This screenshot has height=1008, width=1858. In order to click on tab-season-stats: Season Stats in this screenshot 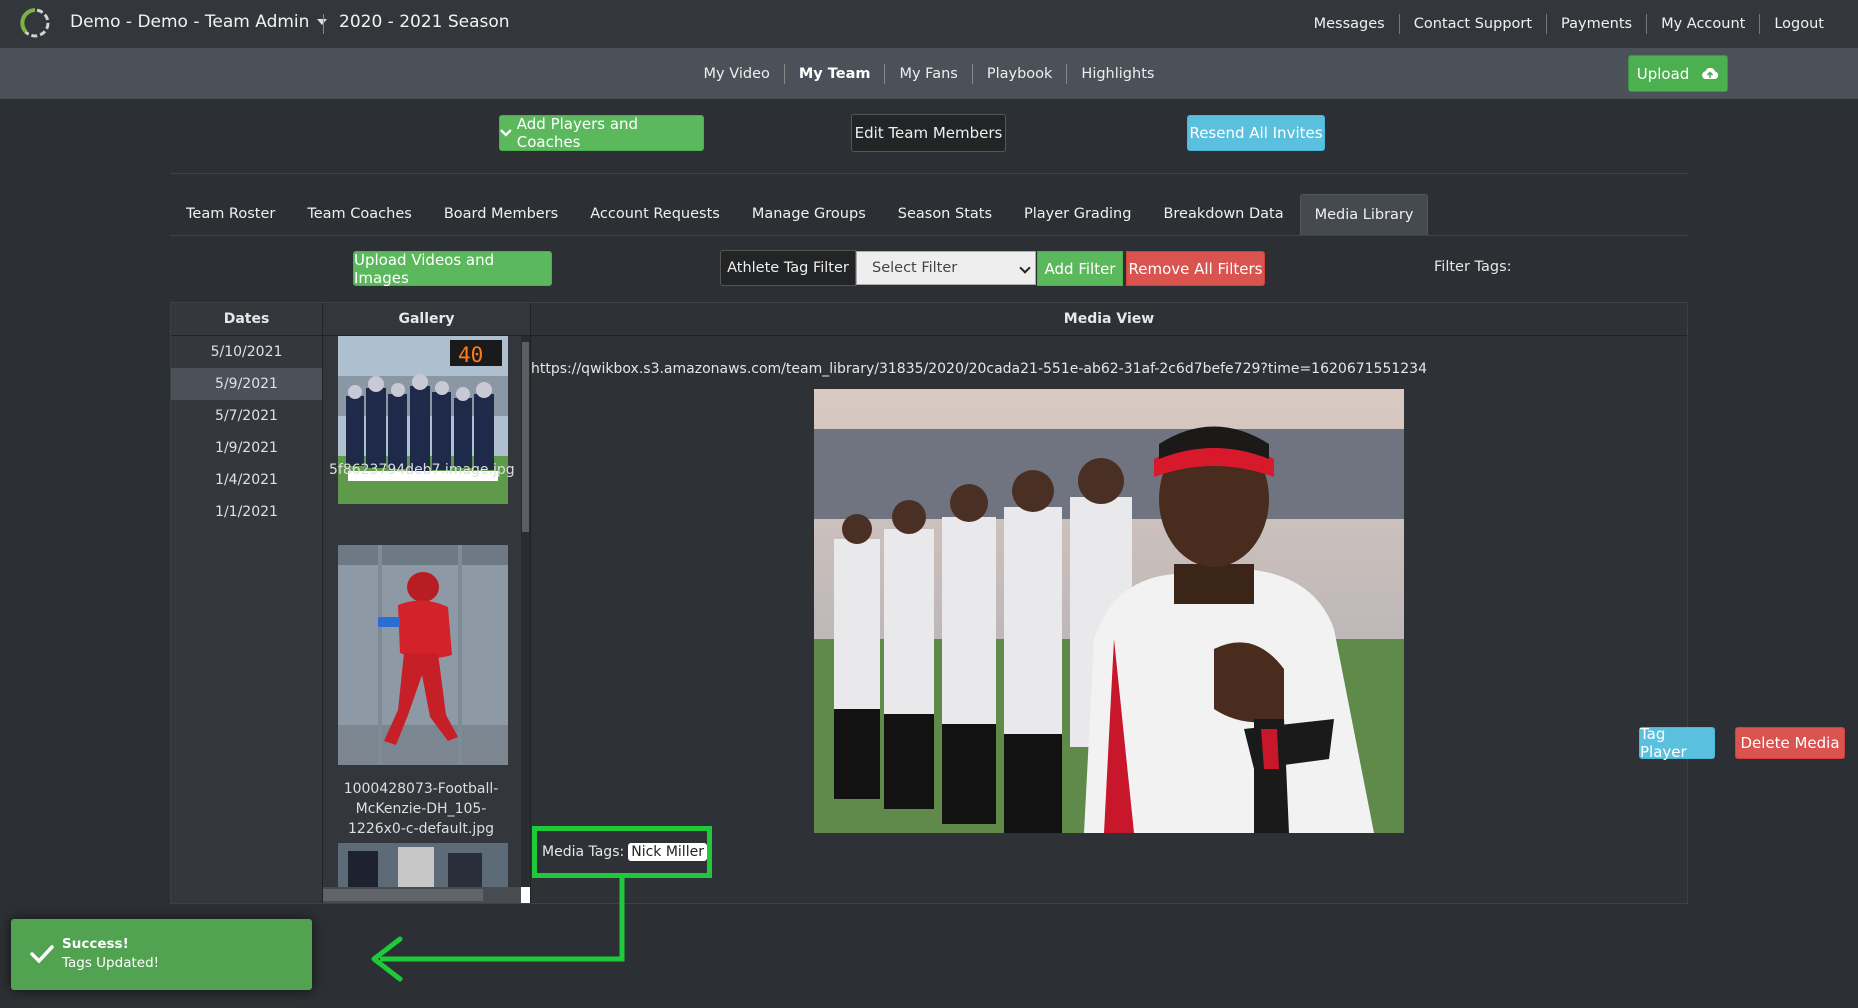, I will do `click(945, 215)`.